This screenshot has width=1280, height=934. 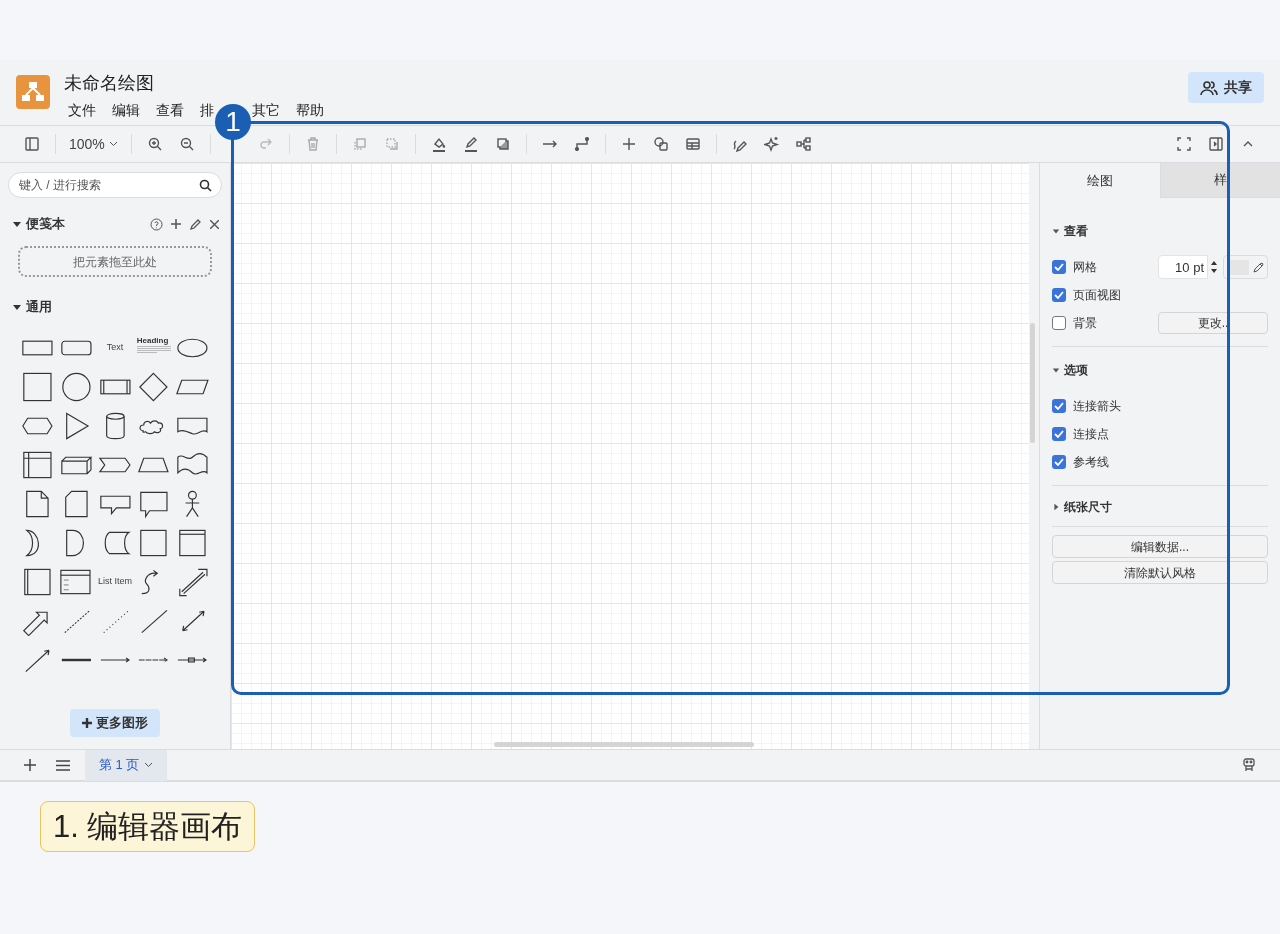 I want to click on change-button: 更改.., so click(x=1213, y=323).